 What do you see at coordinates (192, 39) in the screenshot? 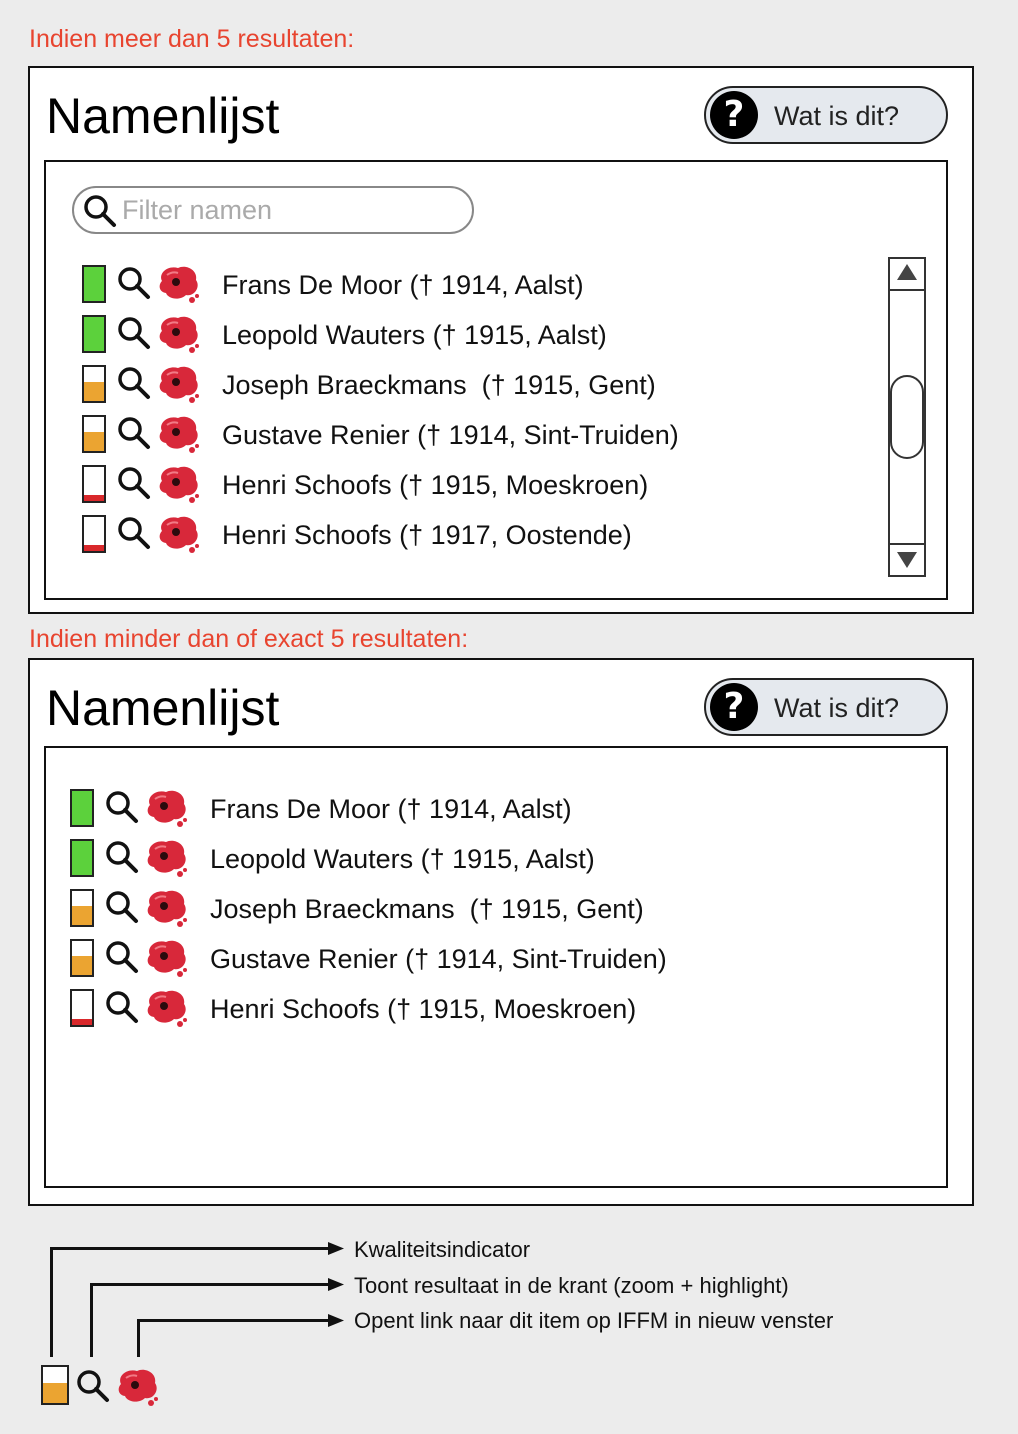
I see `caption-more-than-5: Indien meer dan 5 resultaten:` at bounding box center [192, 39].